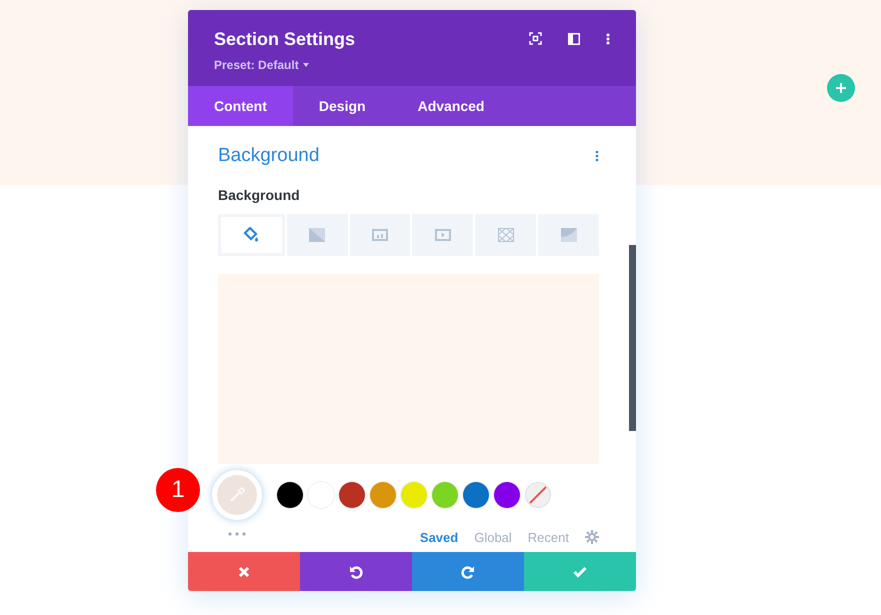  What do you see at coordinates (237, 534) in the screenshot?
I see `more-icon` at bounding box center [237, 534].